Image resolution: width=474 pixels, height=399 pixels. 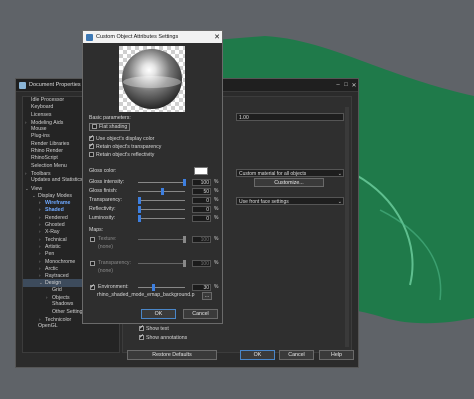 What do you see at coordinates (290, 201) in the screenshot?
I see `backface-dropdown: Use front face settings ⌄` at bounding box center [290, 201].